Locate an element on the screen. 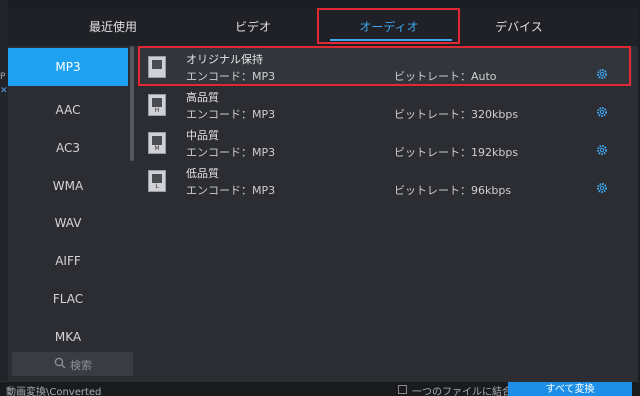 This screenshot has height=396, width=640. preset-name: 低品質 is located at coordinates (202, 173).